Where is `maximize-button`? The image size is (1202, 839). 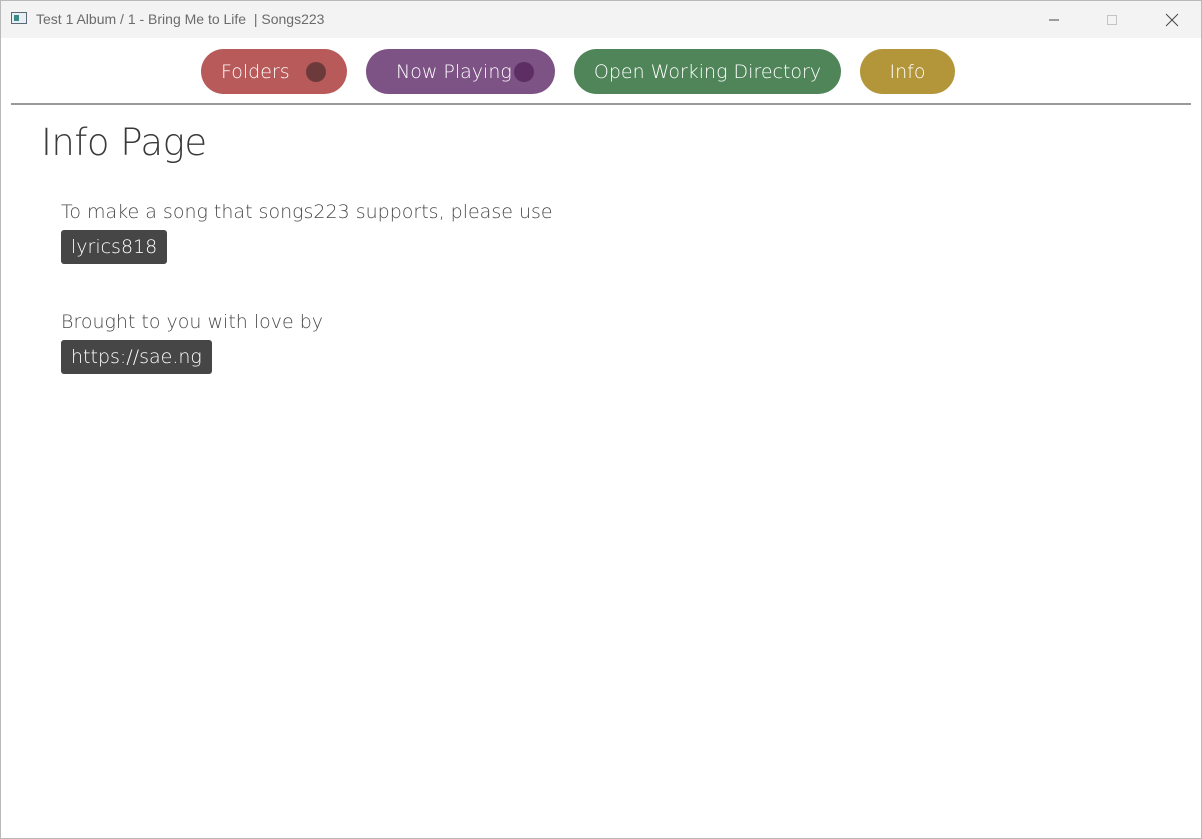 maximize-button is located at coordinates (1112, 19).